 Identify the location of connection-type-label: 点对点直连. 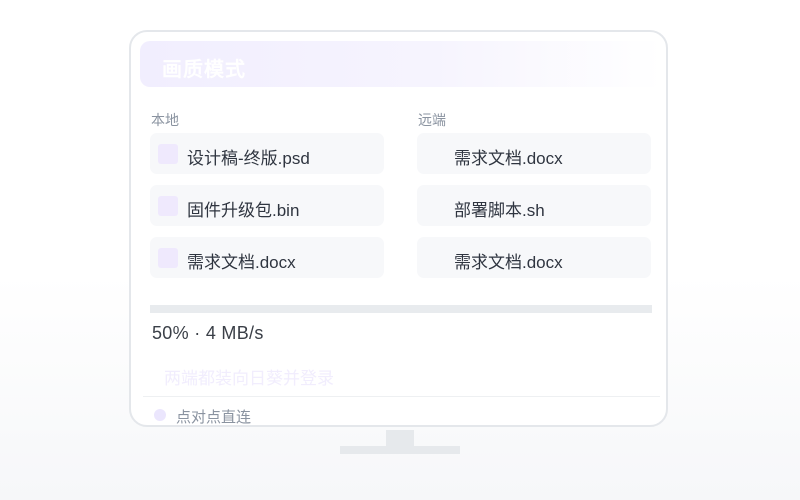
(214, 417).